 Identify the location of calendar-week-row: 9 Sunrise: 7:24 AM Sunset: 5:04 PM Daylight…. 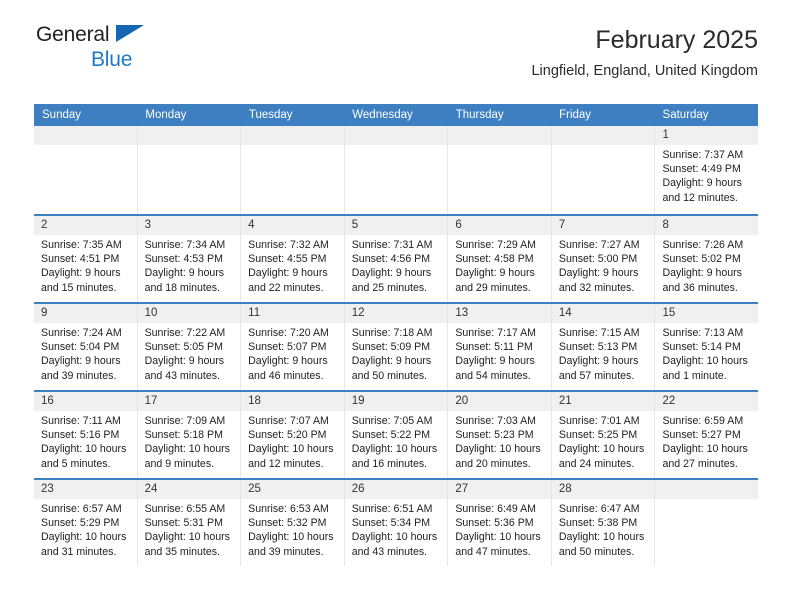
(396, 346).